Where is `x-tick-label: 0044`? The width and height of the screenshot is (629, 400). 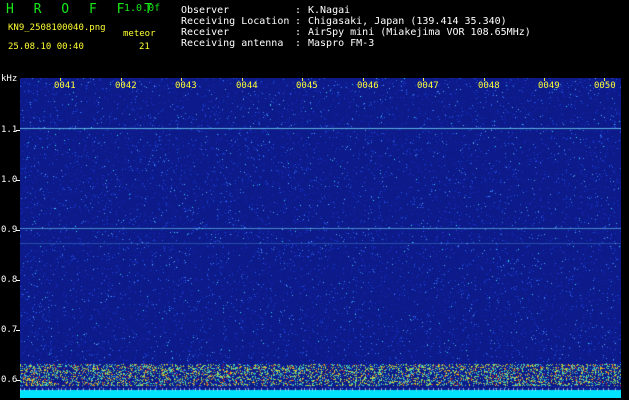
x-tick-label: 0044 is located at coordinates (247, 86).